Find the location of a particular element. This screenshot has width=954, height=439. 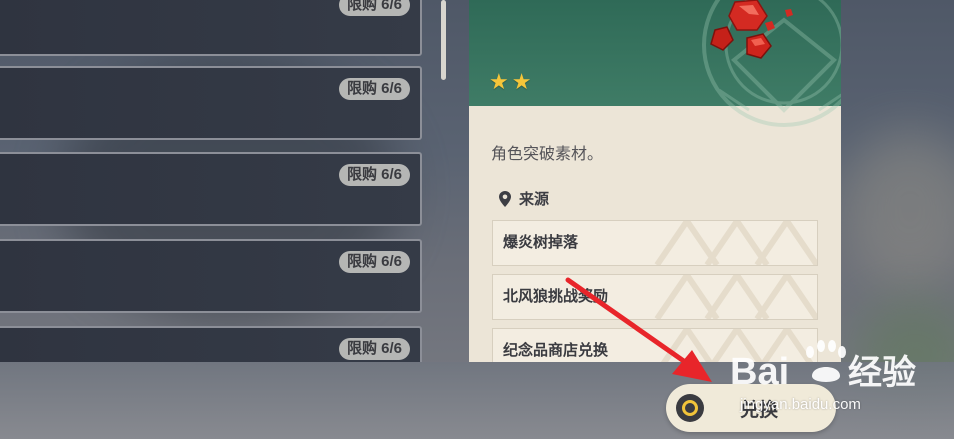

baidu-logo-icon: Bai 经验 is located at coordinates (823, 366).